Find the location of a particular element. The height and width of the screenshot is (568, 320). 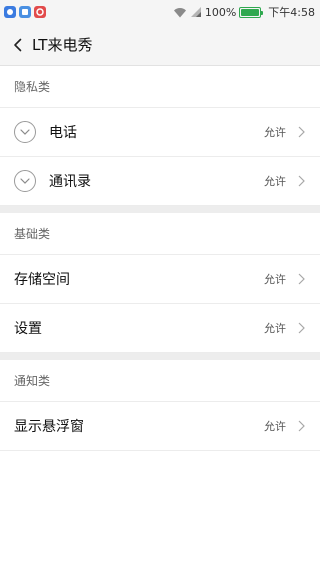

section-title-notification: 通知类 is located at coordinates (160, 381).